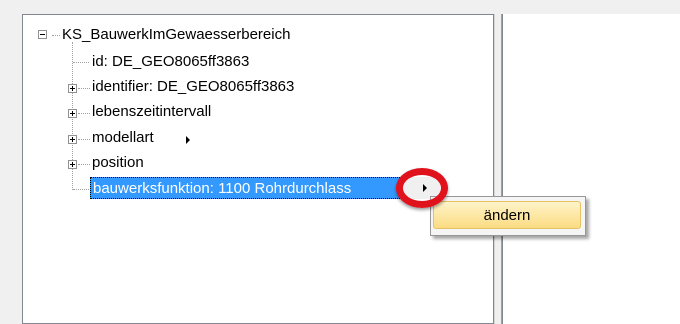 The width and height of the screenshot is (680, 324). What do you see at coordinates (42, 34) in the screenshot?
I see `collapse-toggle-icon` at bounding box center [42, 34].